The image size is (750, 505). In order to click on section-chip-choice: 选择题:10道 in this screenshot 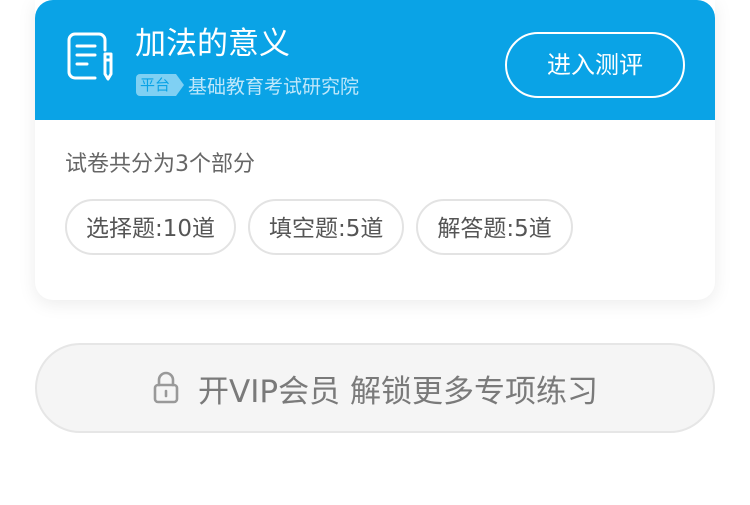, I will do `click(151, 227)`.